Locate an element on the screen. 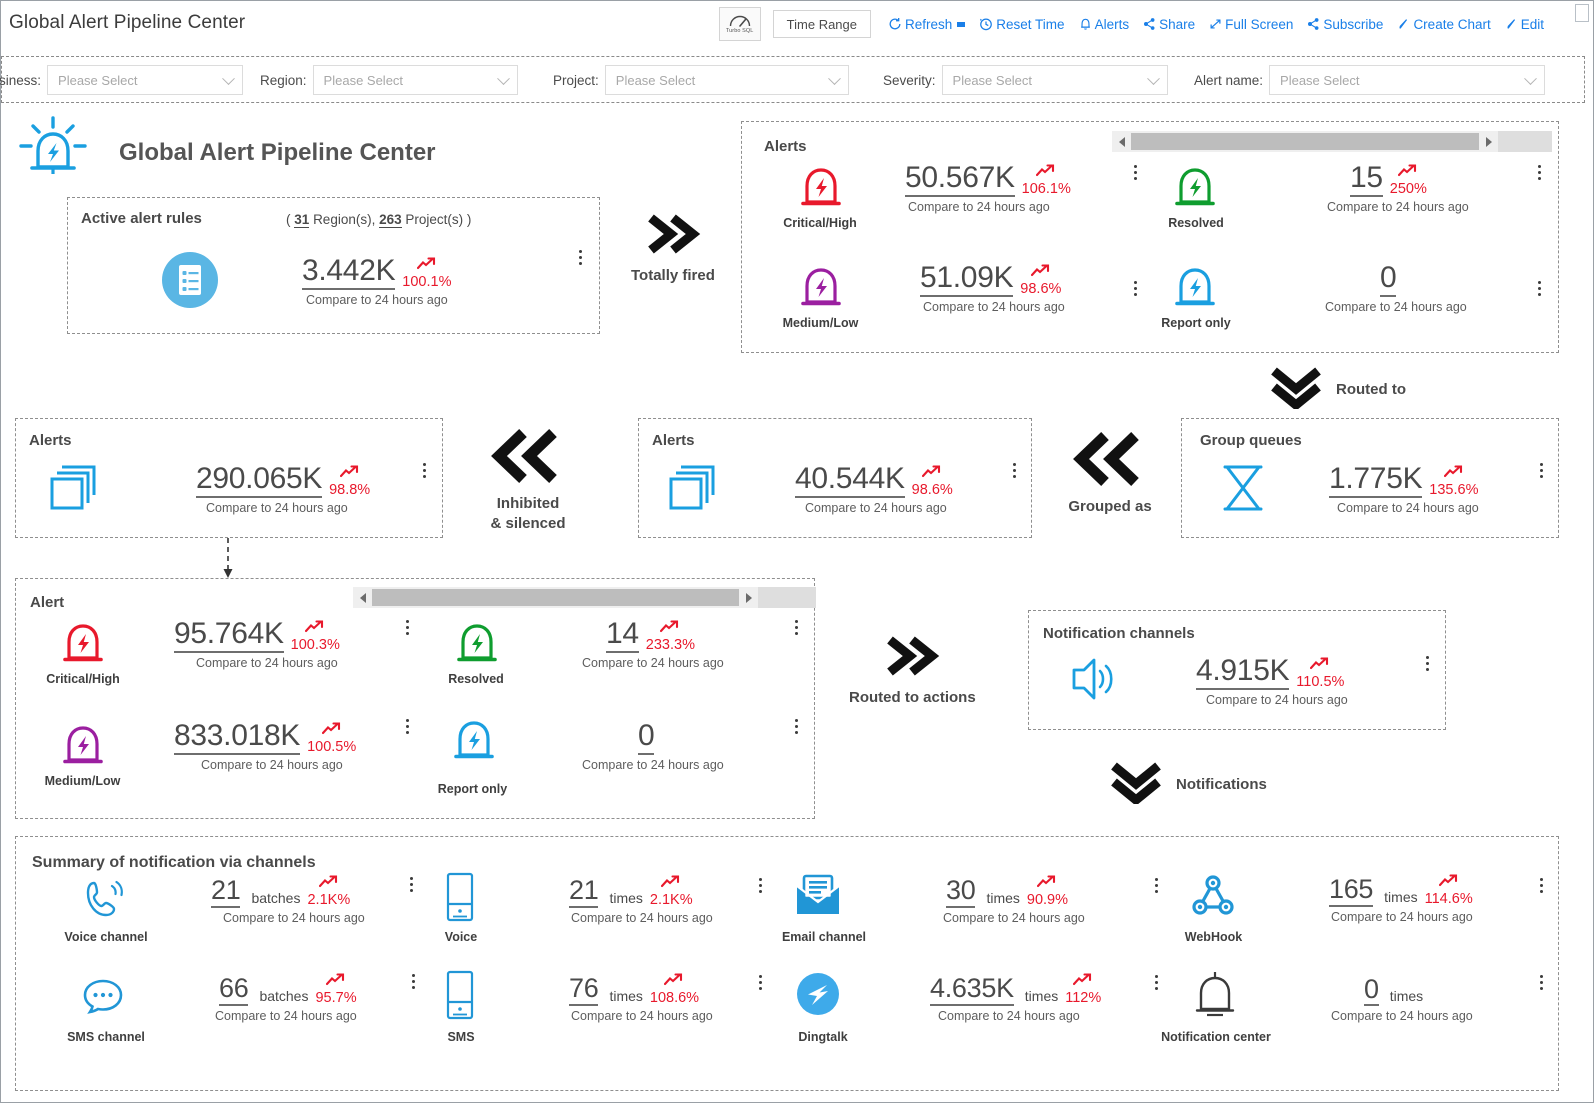 The width and height of the screenshot is (1594, 1103). filter-severity-select: Please Select is located at coordinates (1054, 80).